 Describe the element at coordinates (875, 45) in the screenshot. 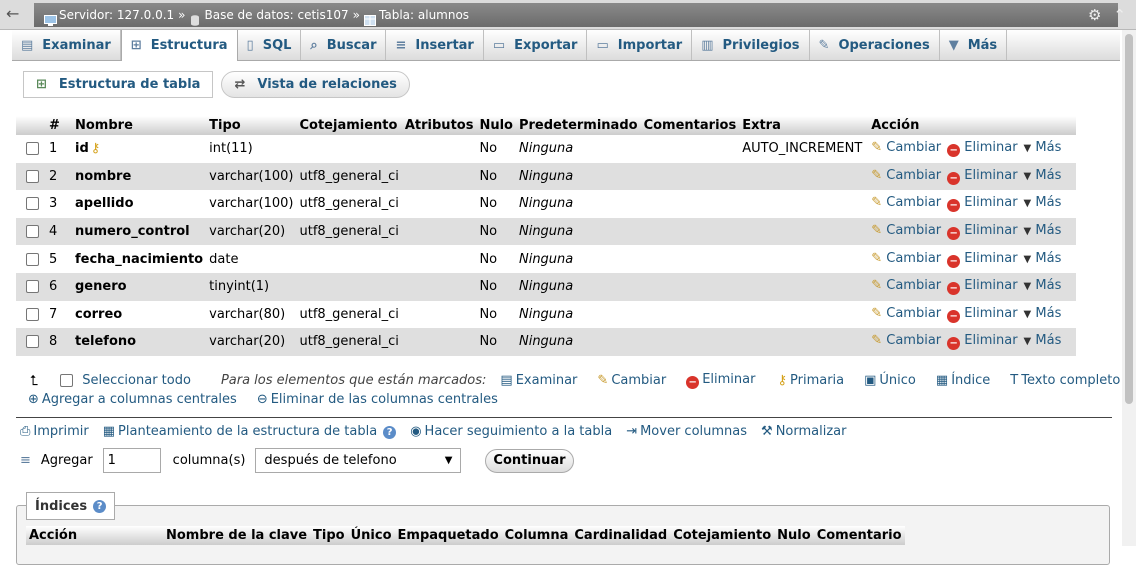

I see `tab-operaciones: ✎ Operaciones` at that location.